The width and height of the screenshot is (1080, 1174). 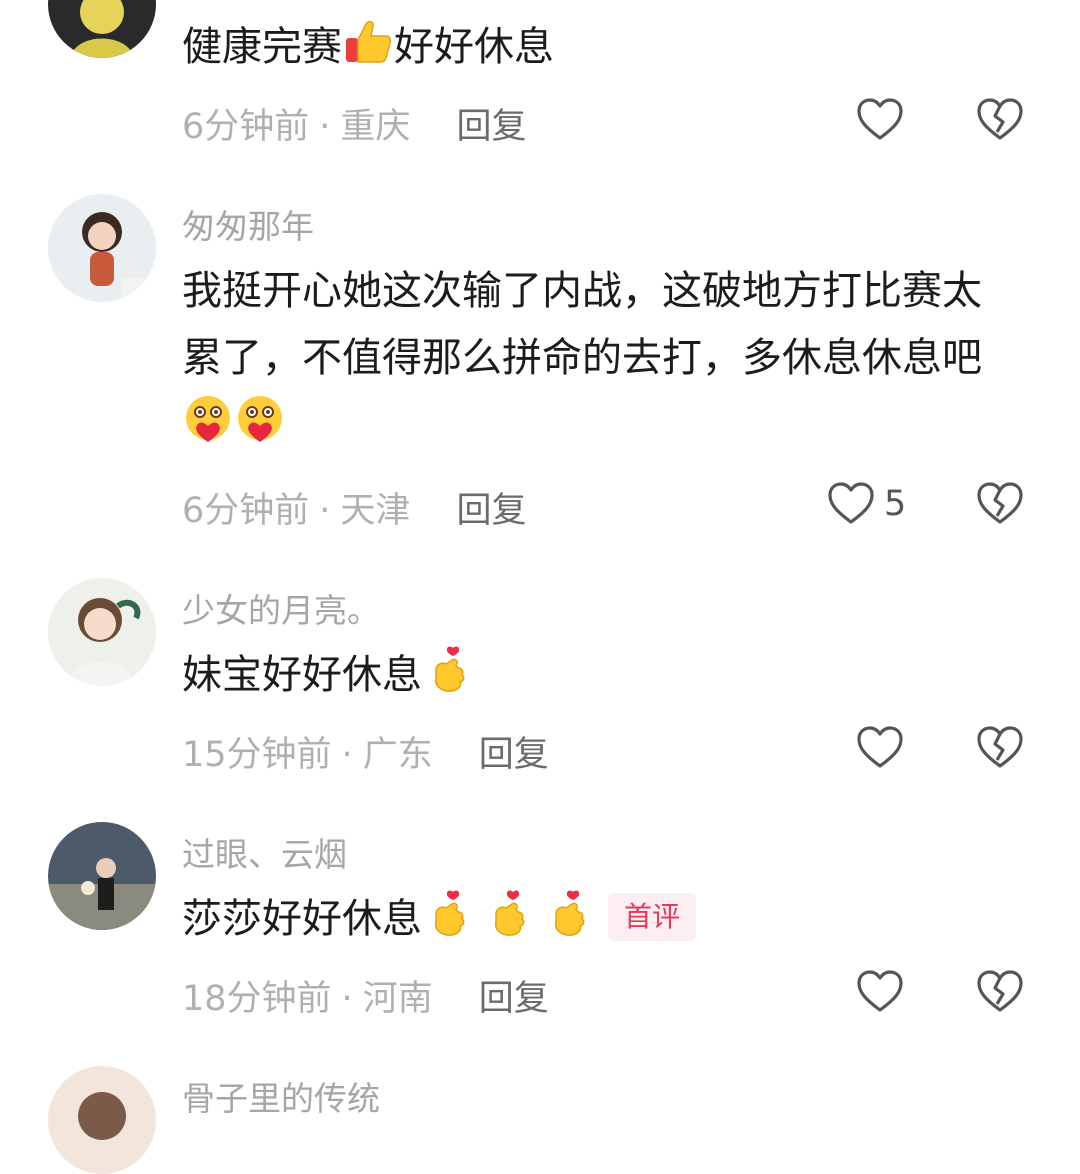 I want to click on comment-location: 天津, so click(x=375, y=511).